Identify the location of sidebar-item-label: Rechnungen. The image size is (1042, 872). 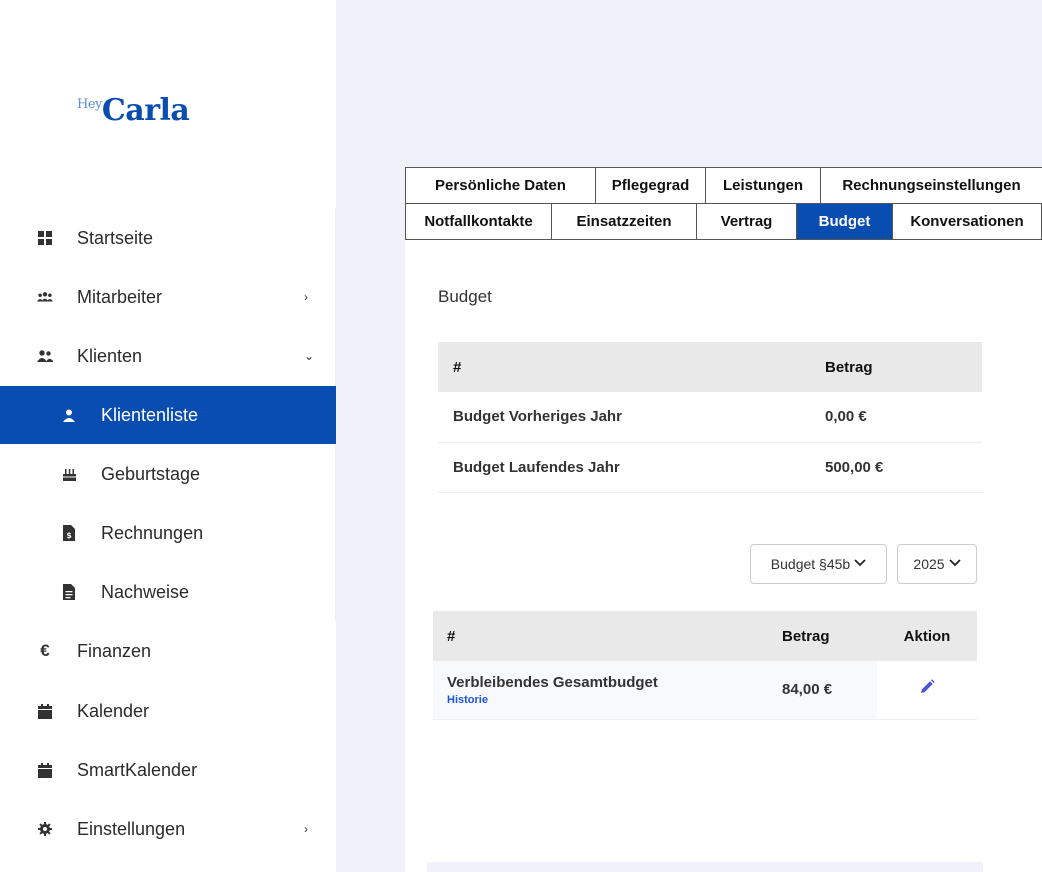
(152, 532).